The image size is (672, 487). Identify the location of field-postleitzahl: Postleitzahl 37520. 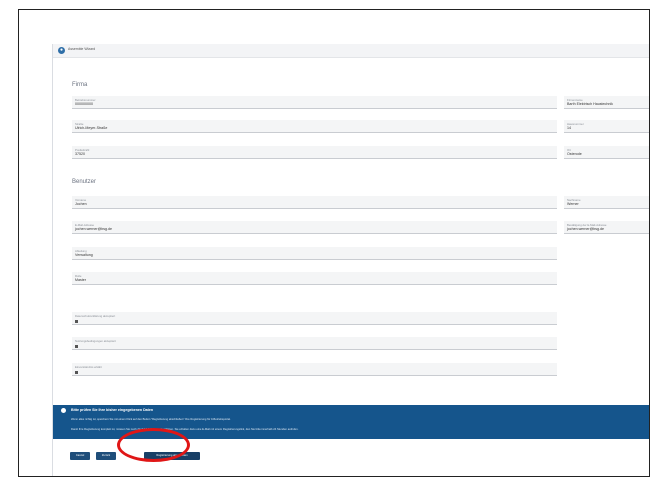
(314, 152).